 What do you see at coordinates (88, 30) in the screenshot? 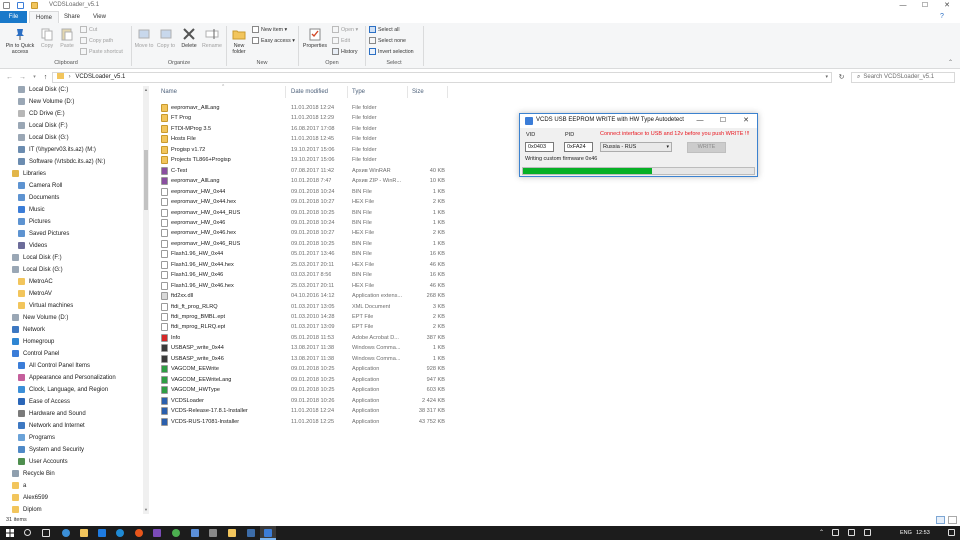
I see `cut-button: Cut` at bounding box center [88, 30].